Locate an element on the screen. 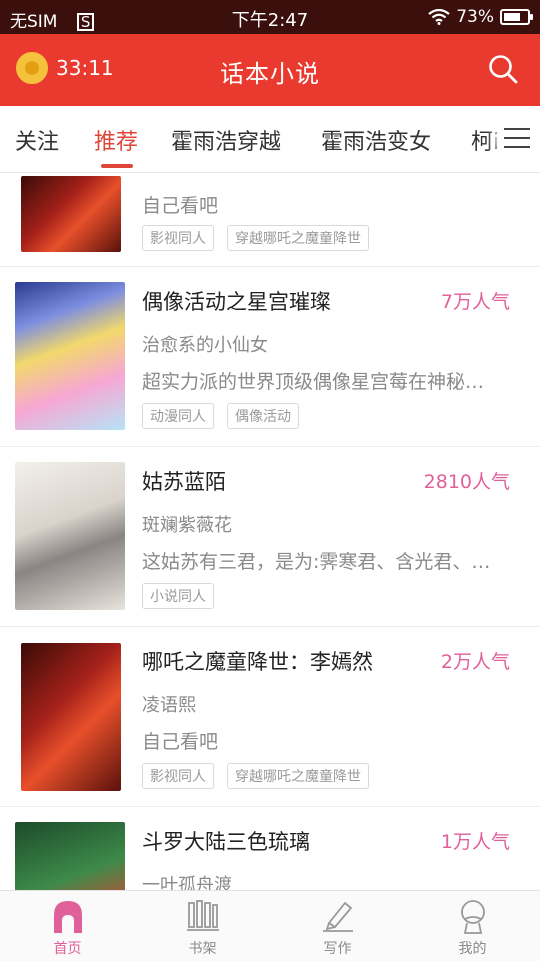 This screenshot has height=961, width=540. category-tabs: 关注 推荐 霍雨浩穿越 霍雨浩变女 柯i is located at coordinates (270, 139).